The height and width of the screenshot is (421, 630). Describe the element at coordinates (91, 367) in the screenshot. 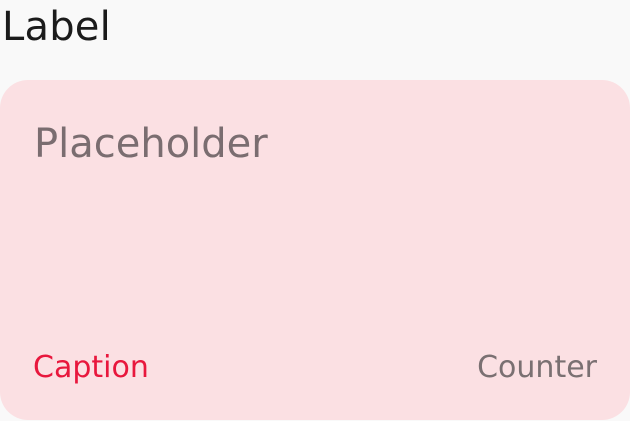

I see `caption-error-text: Caption` at that location.